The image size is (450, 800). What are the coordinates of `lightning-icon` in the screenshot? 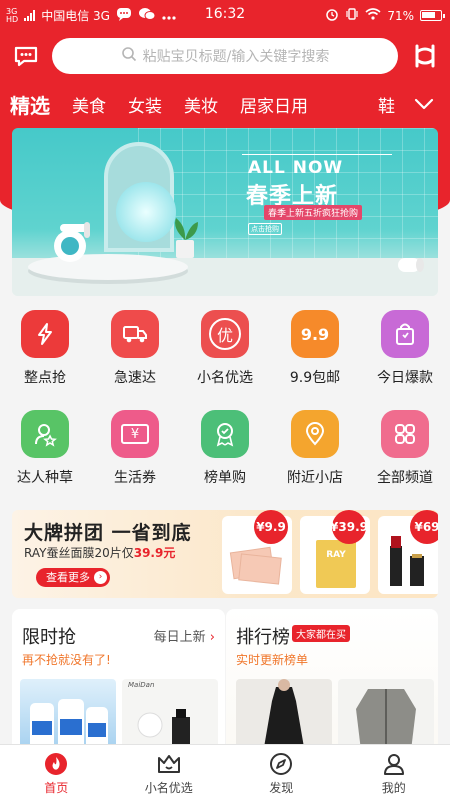 It's located at (45, 334).